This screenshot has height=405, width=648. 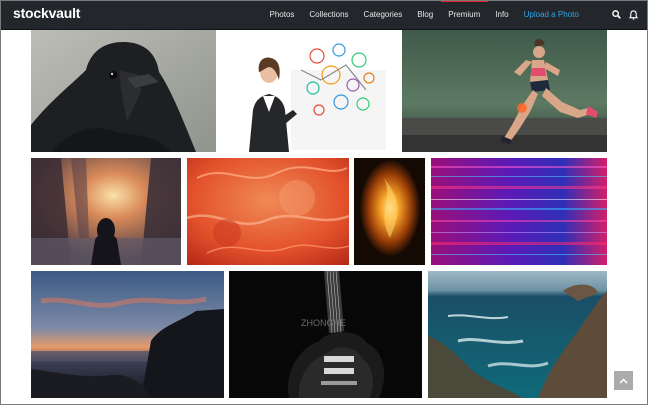 I want to click on photo-raven, so click(x=123, y=91).